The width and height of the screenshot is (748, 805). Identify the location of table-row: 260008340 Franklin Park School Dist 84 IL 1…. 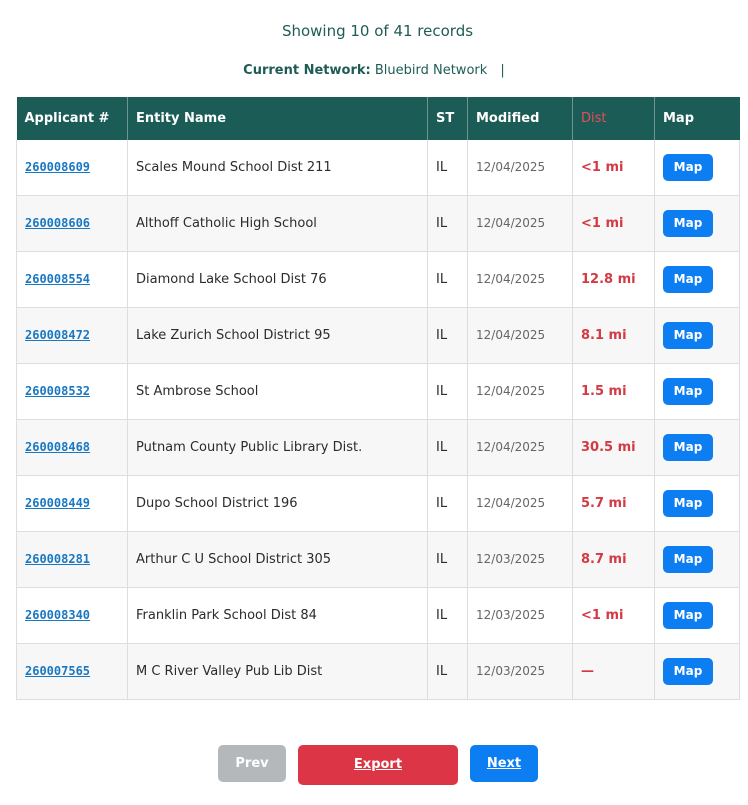
(378, 615).